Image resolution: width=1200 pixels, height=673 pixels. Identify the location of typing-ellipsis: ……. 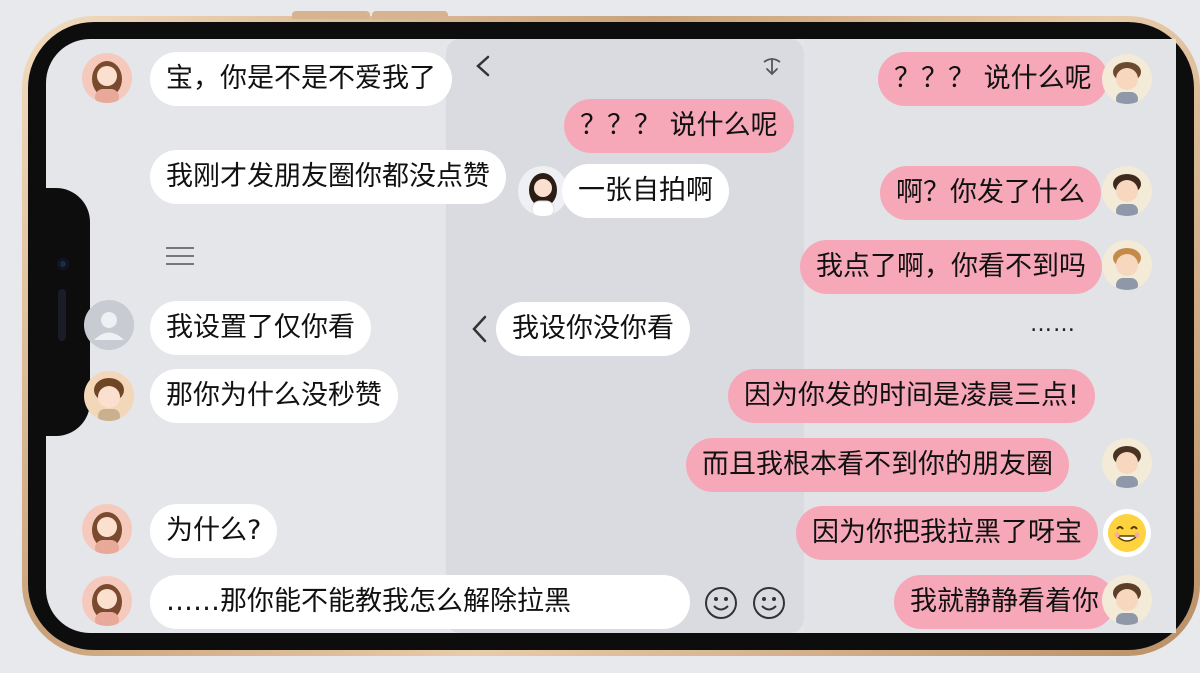
(1053, 324).